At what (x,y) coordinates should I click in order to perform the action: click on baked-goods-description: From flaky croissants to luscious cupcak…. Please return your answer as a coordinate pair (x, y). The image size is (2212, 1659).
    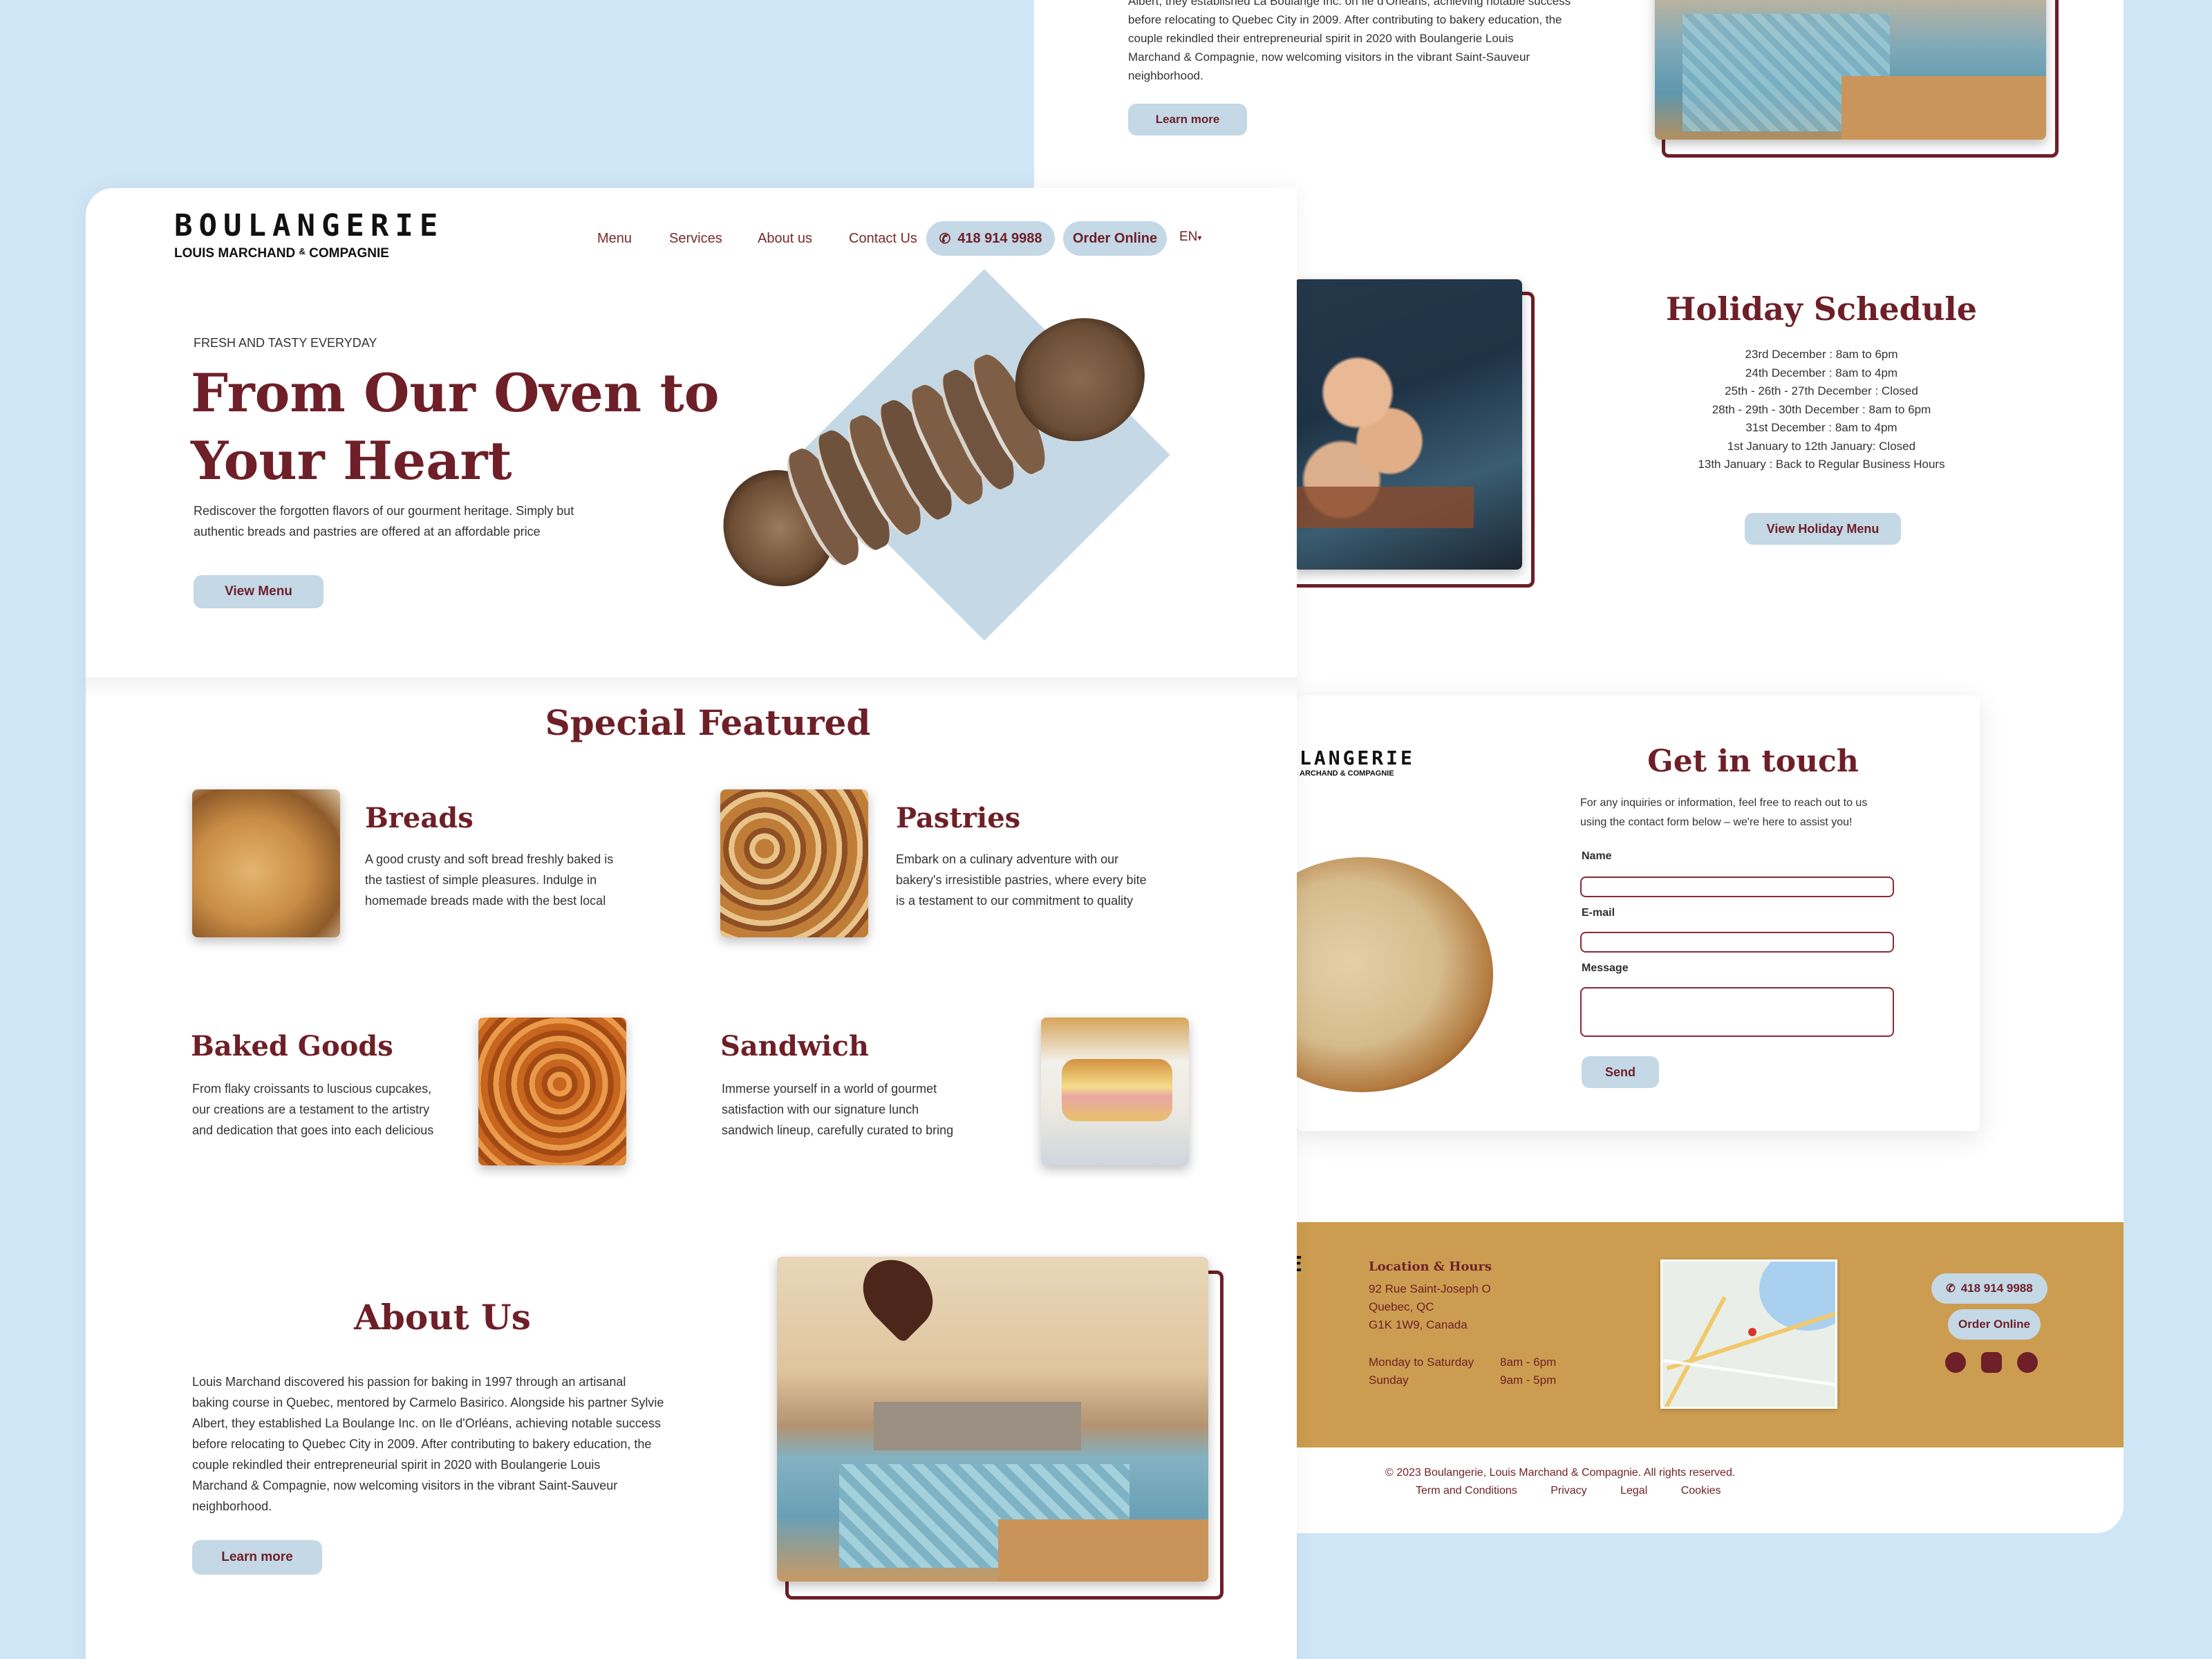
    Looking at the image, I should click on (313, 1110).